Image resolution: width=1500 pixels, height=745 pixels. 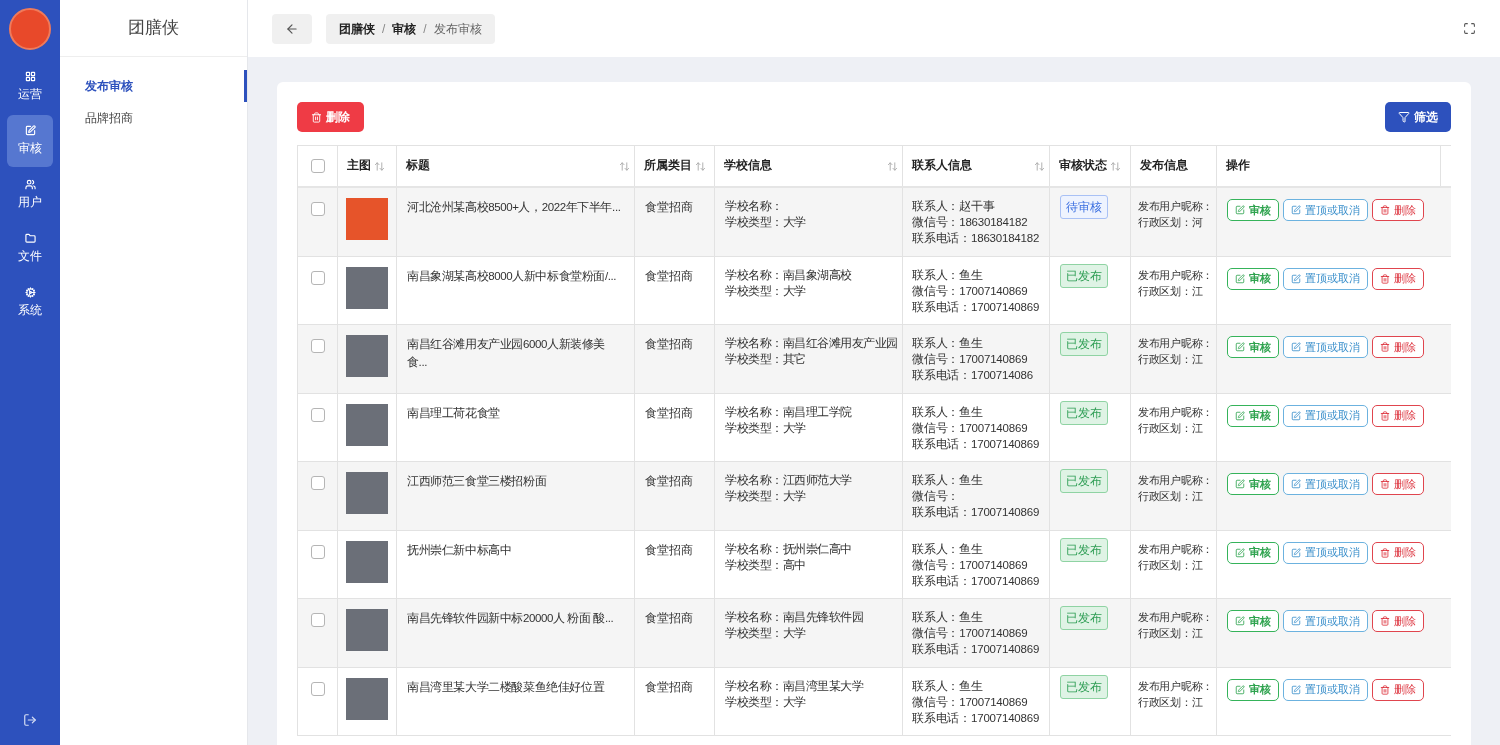 I want to click on column-header: 主图, so click(x=367, y=166).